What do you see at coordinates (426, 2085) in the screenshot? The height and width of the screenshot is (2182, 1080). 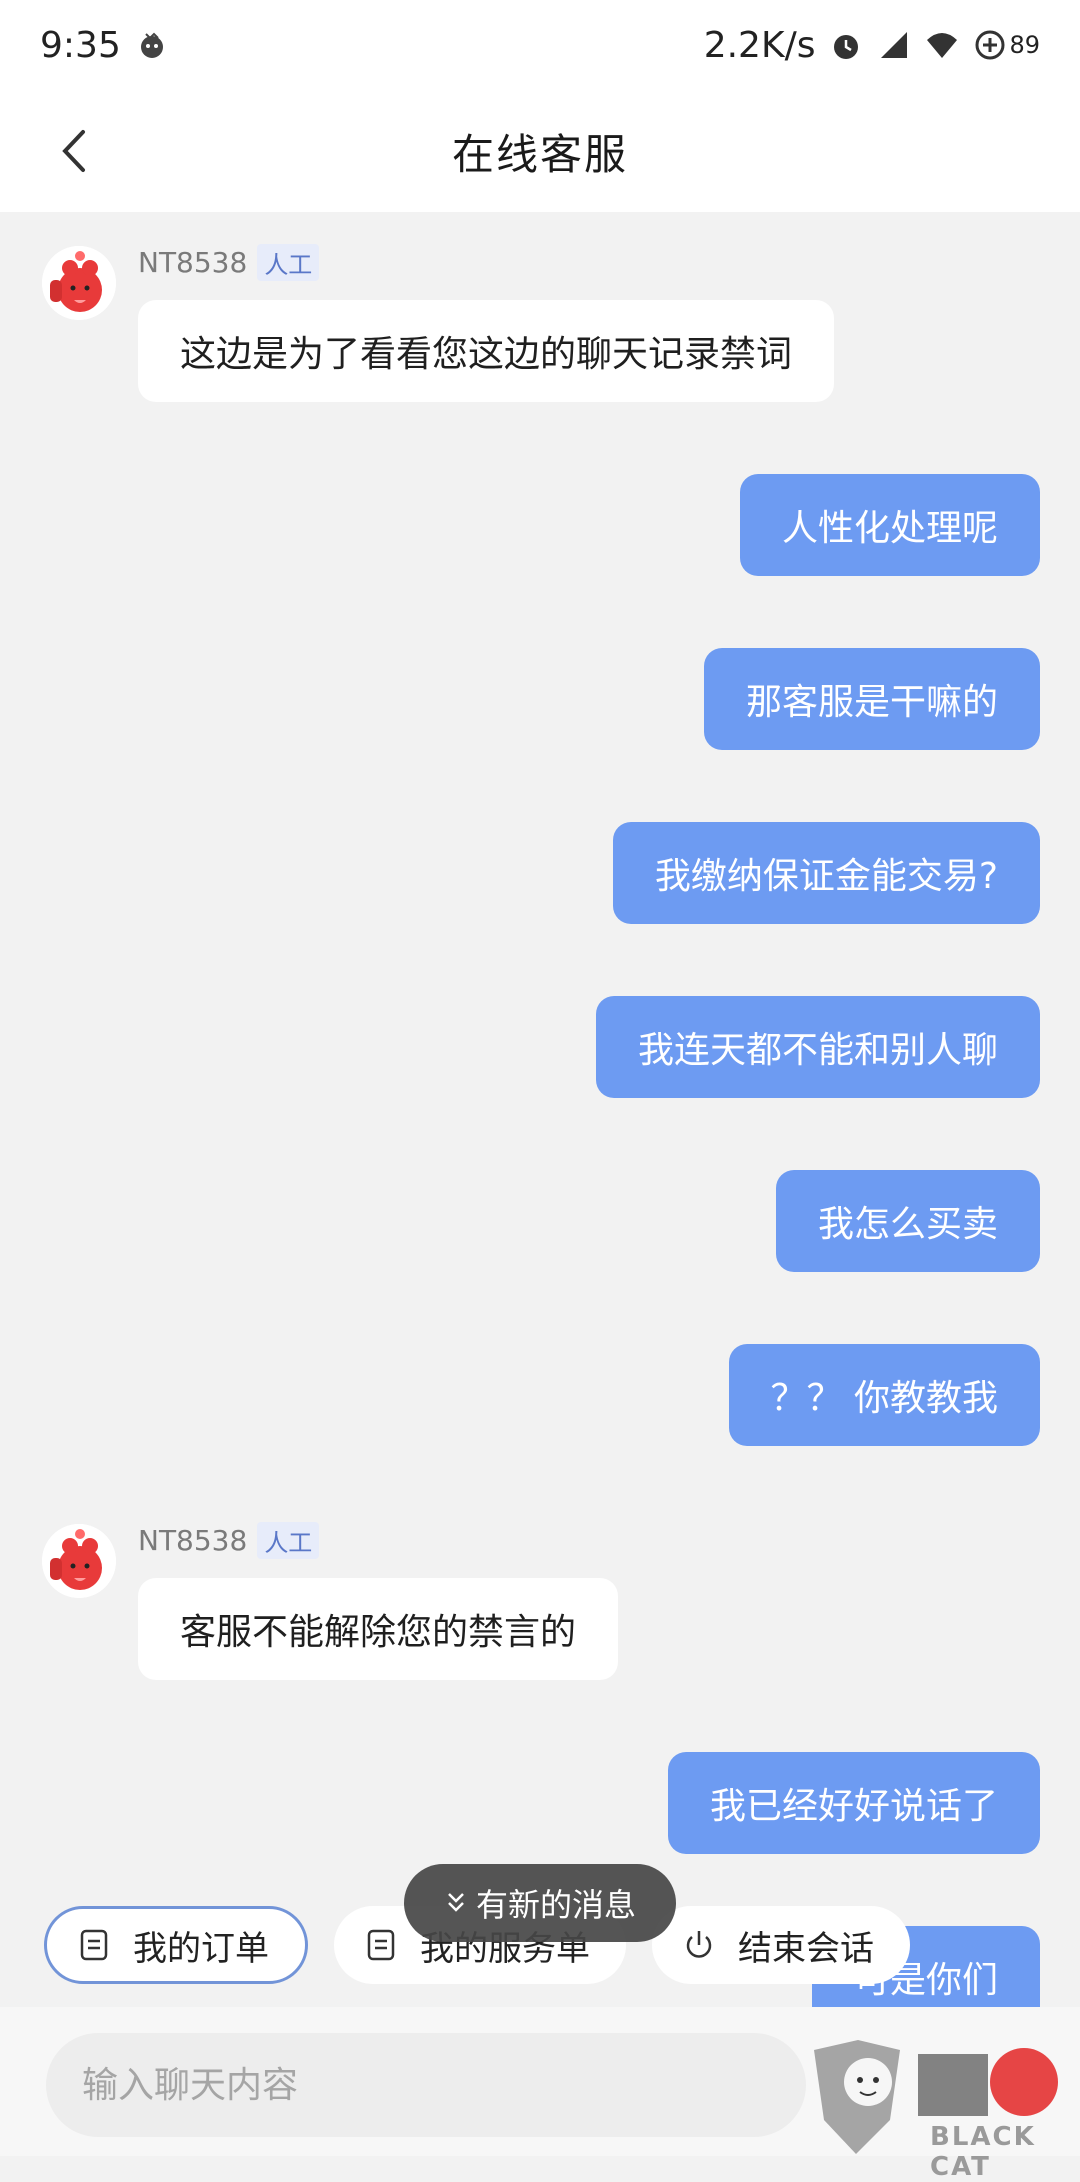 I see `chat-input` at bounding box center [426, 2085].